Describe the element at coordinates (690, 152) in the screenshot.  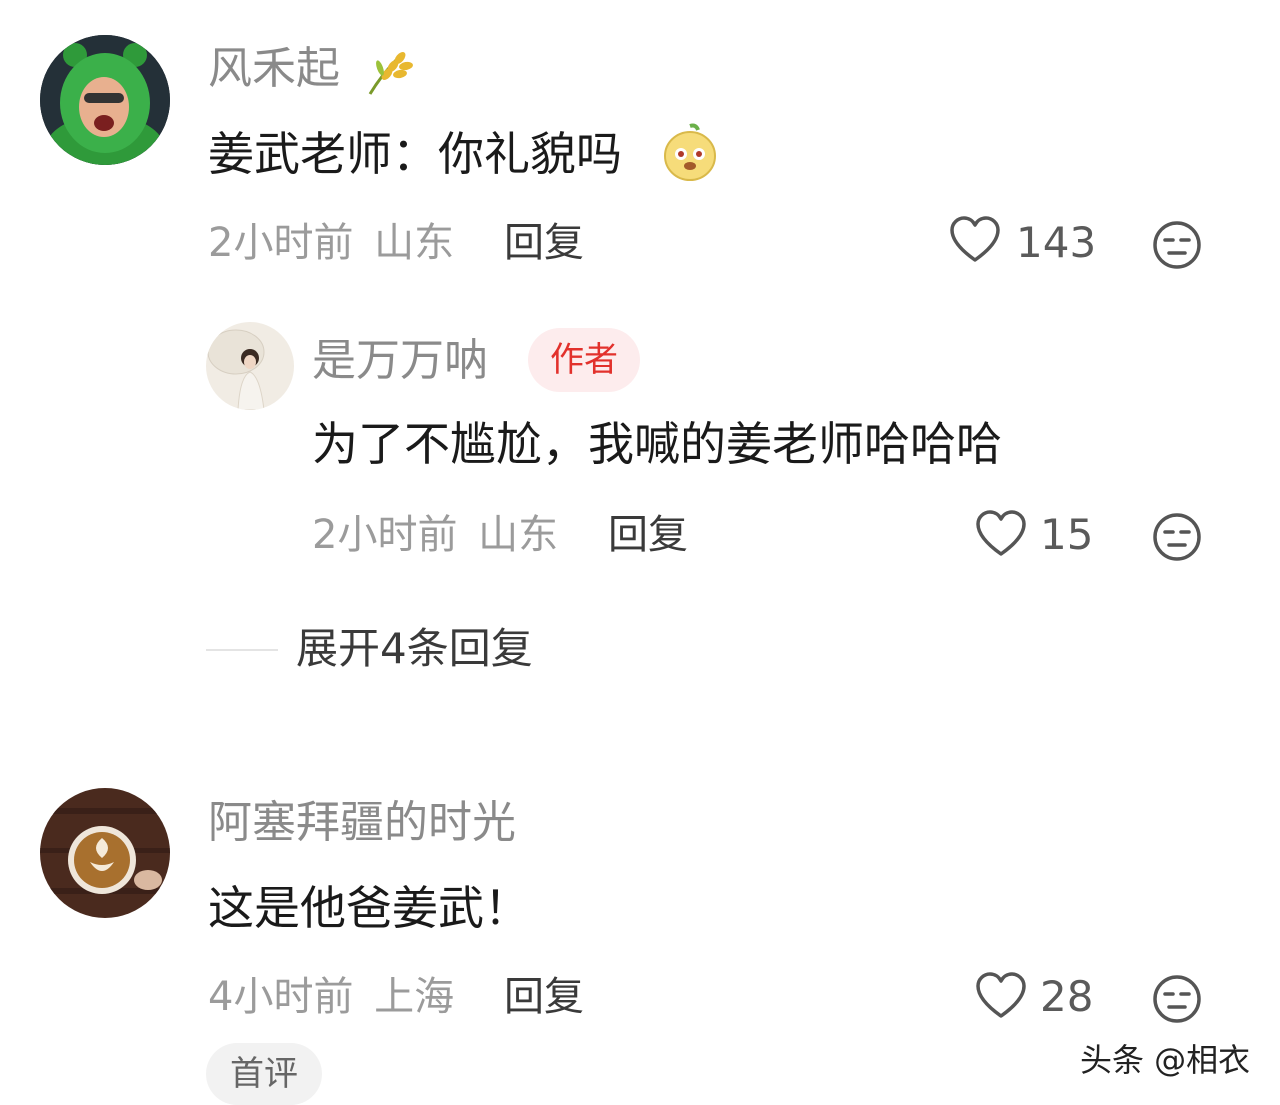
I see `sticker-emoji-icon` at that location.